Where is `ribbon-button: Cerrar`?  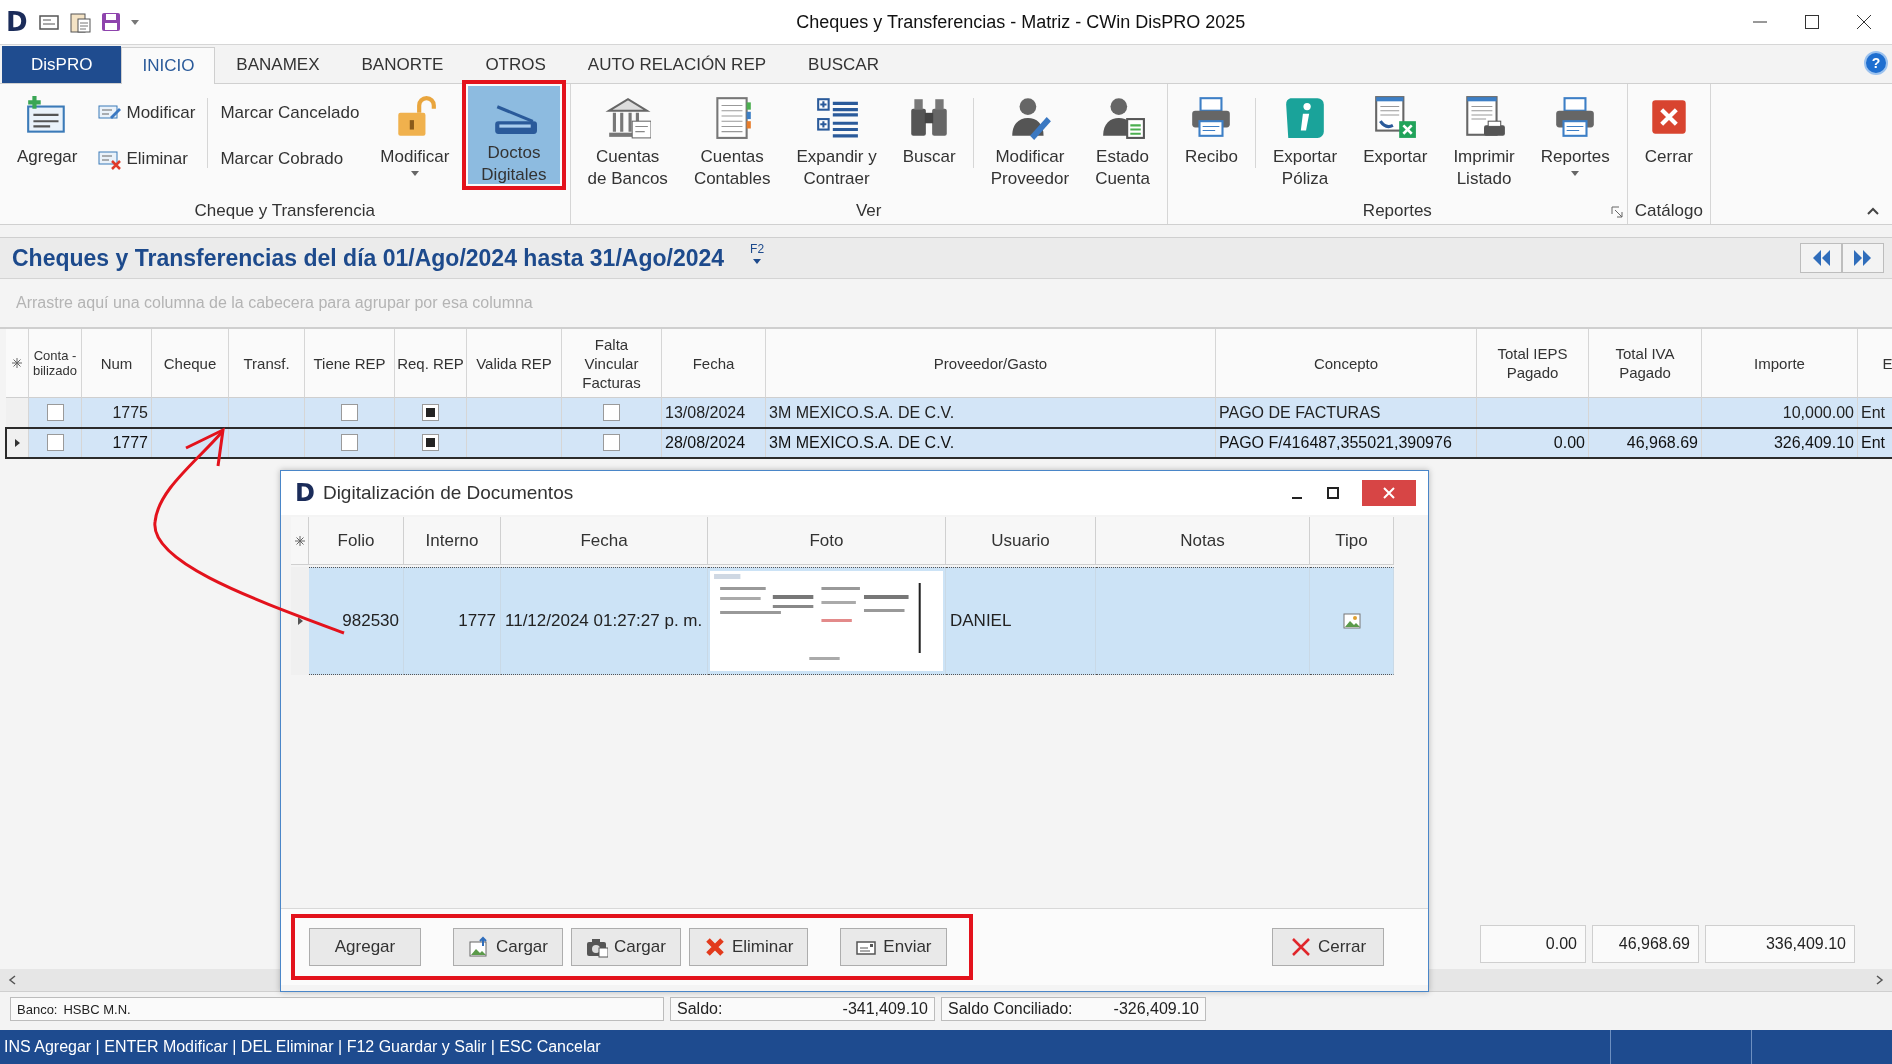 ribbon-button: Cerrar is located at coordinates (1668, 139).